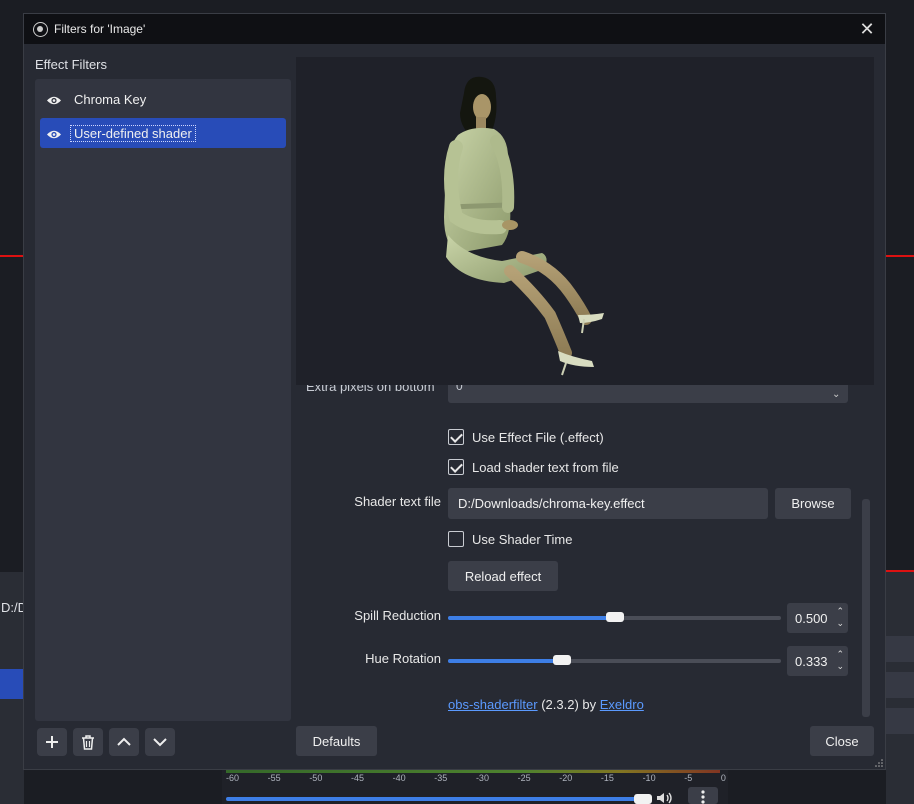 The height and width of the screenshot is (804, 914). I want to click on meter-scale-tick: -60, so click(233, 778).